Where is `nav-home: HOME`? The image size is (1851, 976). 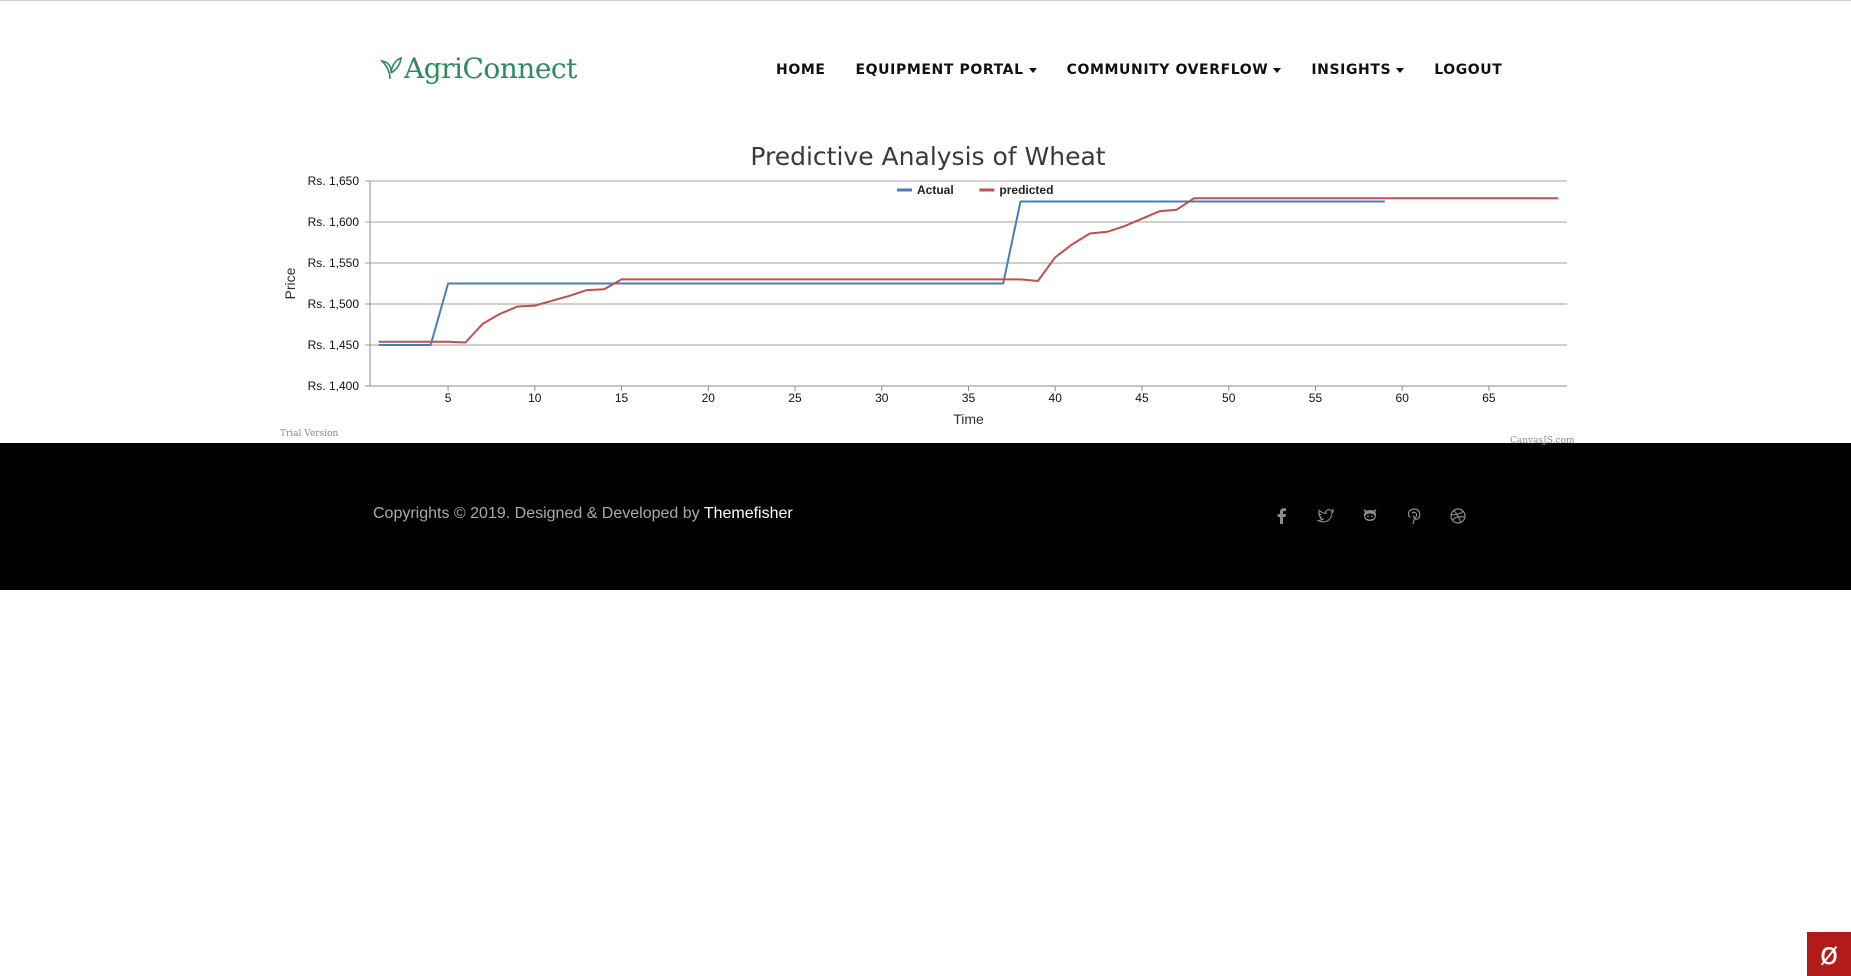
nav-home: HOME is located at coordinates (801, 70).